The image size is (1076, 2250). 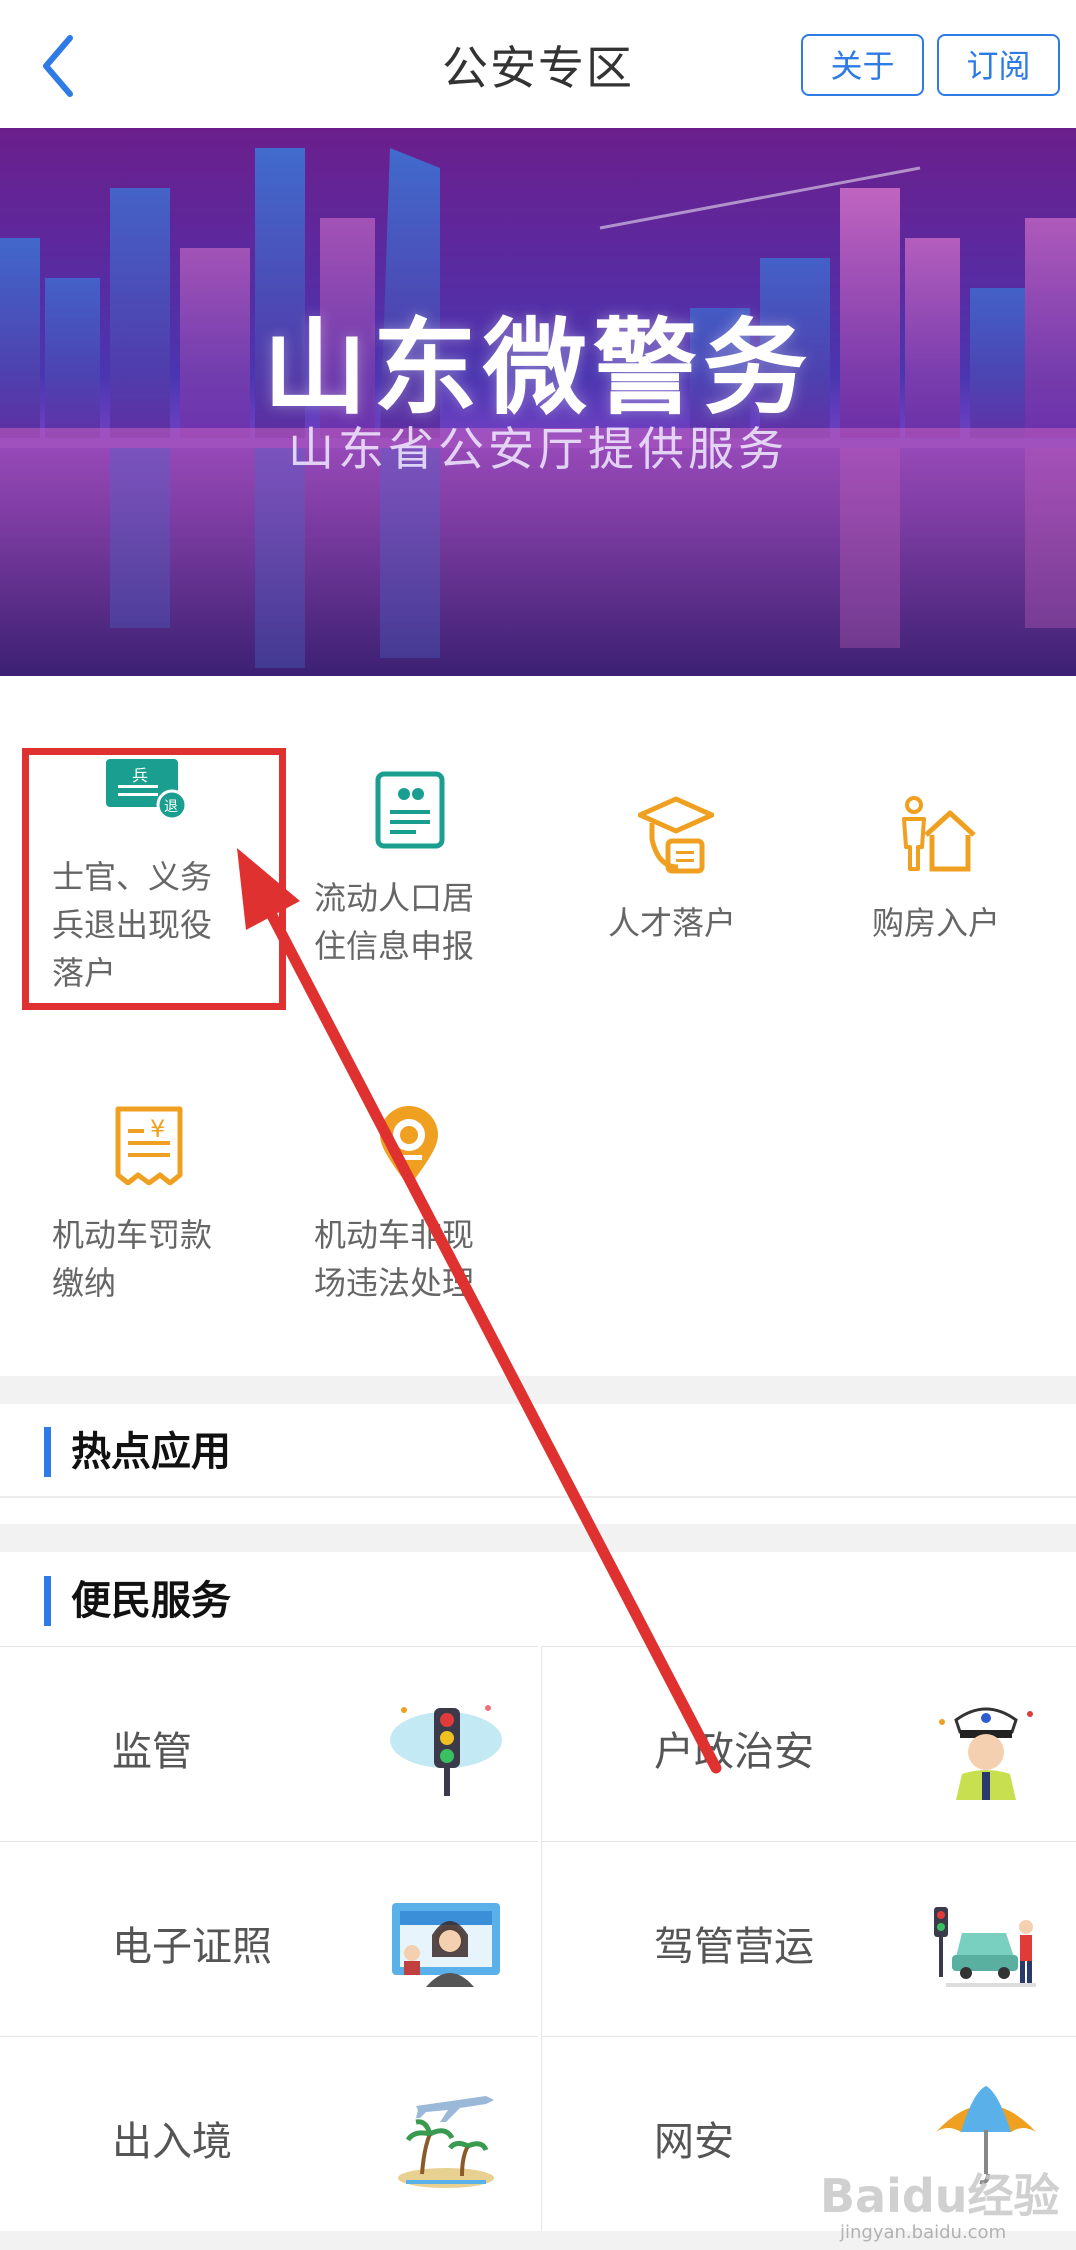 I want to click on airplane-island-icon, so click(x=446, y=2142).